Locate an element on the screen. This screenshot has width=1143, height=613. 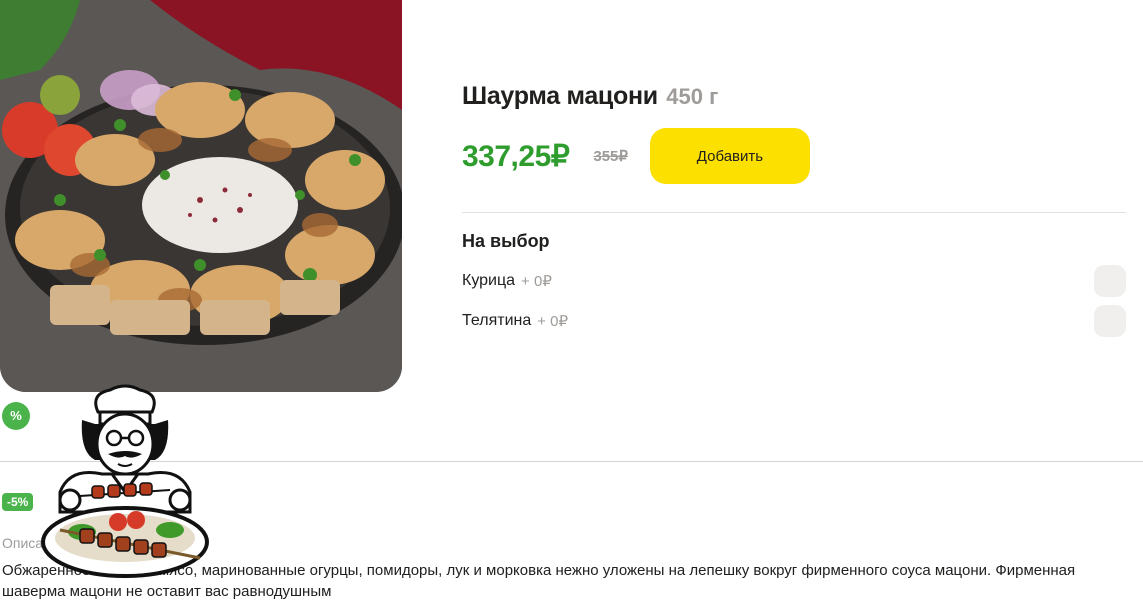
price-current: 337,25₽ is located at coordinates (516, 156).